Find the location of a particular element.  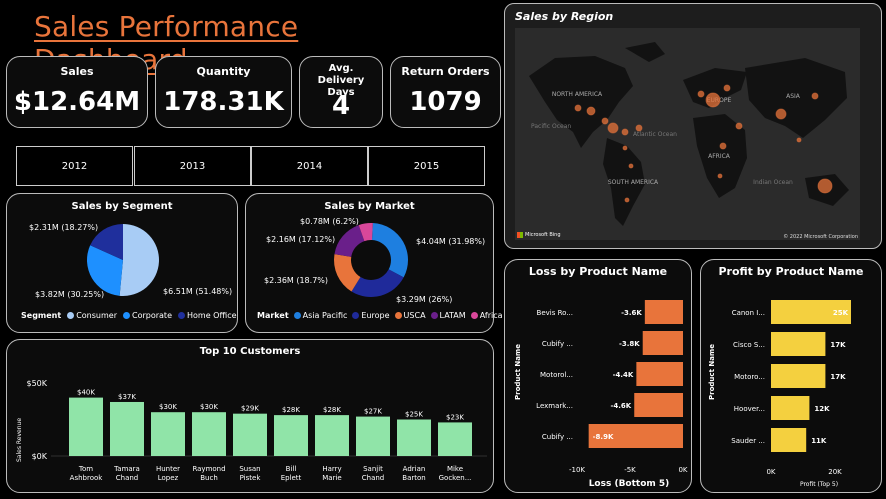

map-copyright: © 2022 Microsoft Corporation is located at coordinates (820, 236).